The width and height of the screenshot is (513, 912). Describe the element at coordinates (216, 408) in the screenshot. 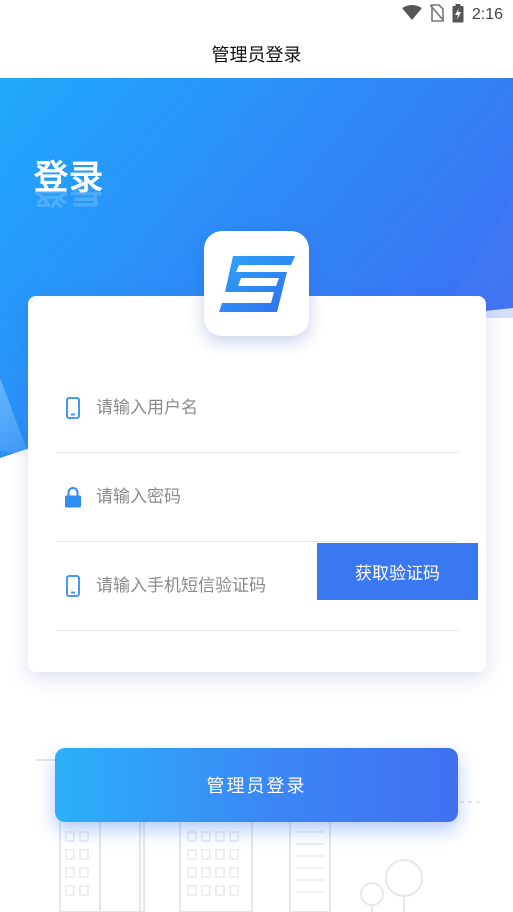

I see `username-input` at that location.